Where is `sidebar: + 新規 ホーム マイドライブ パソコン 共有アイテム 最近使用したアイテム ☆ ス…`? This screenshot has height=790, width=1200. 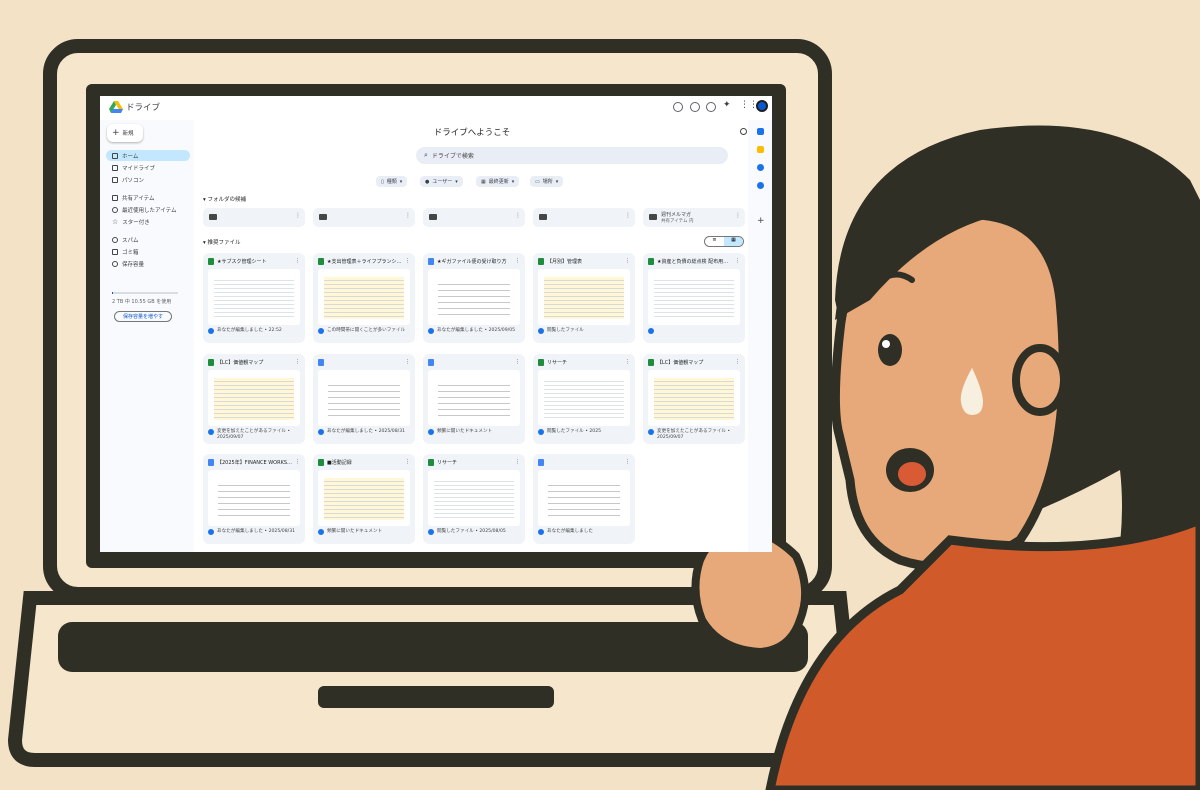 sidebar: + 新規 ホーム マイドライブ パソコン 共有アイテム 最近使用したアイテム ☆ ス… is located at coordinates (147, 336).